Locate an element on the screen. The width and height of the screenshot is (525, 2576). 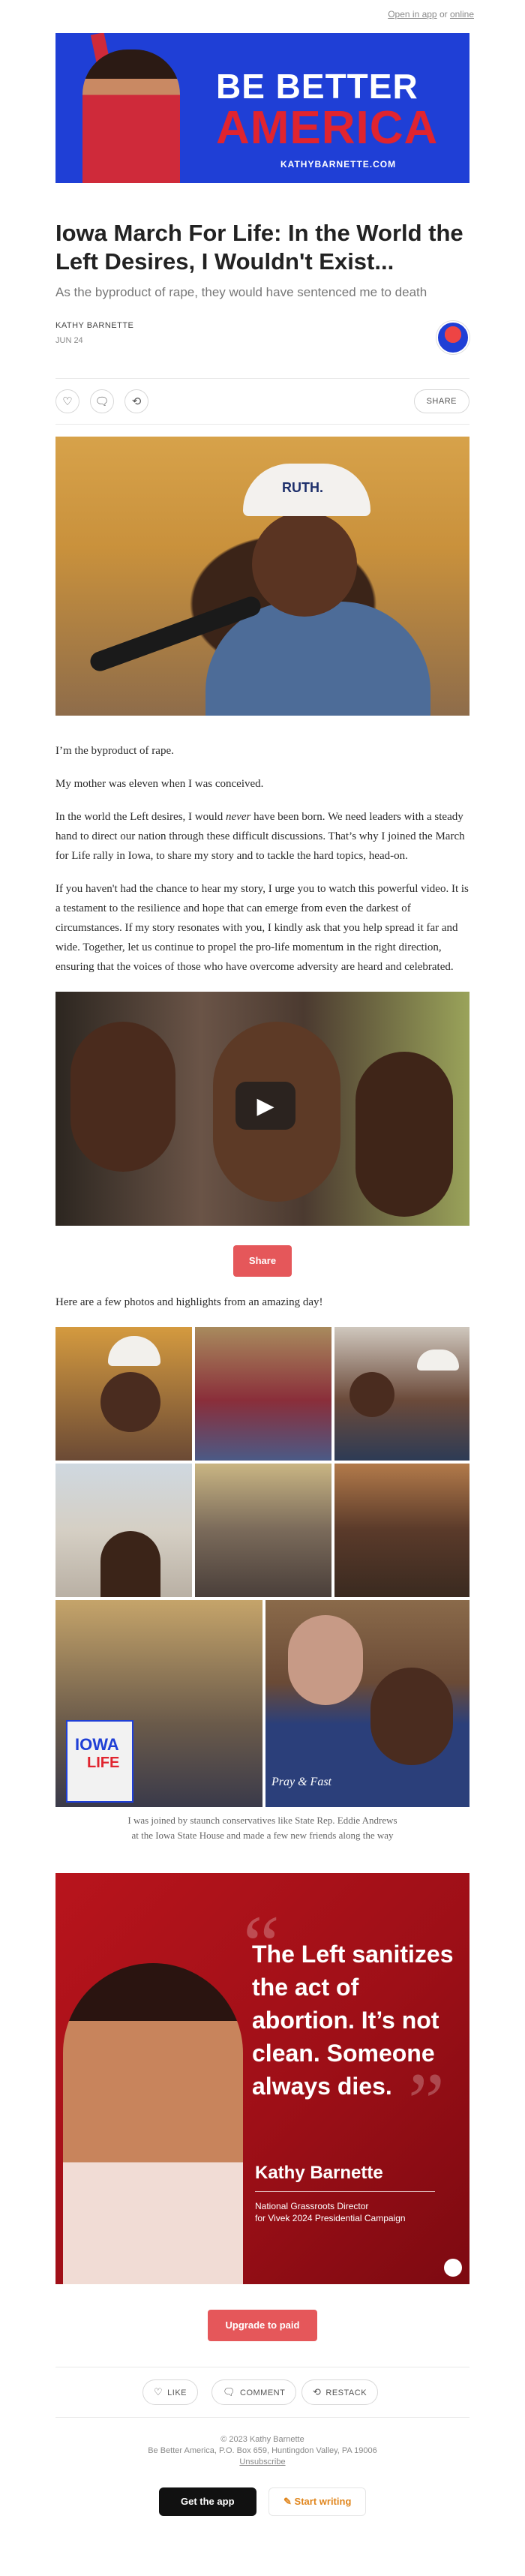
comment-label: COMMENT is located at coordinates (263, 2392).